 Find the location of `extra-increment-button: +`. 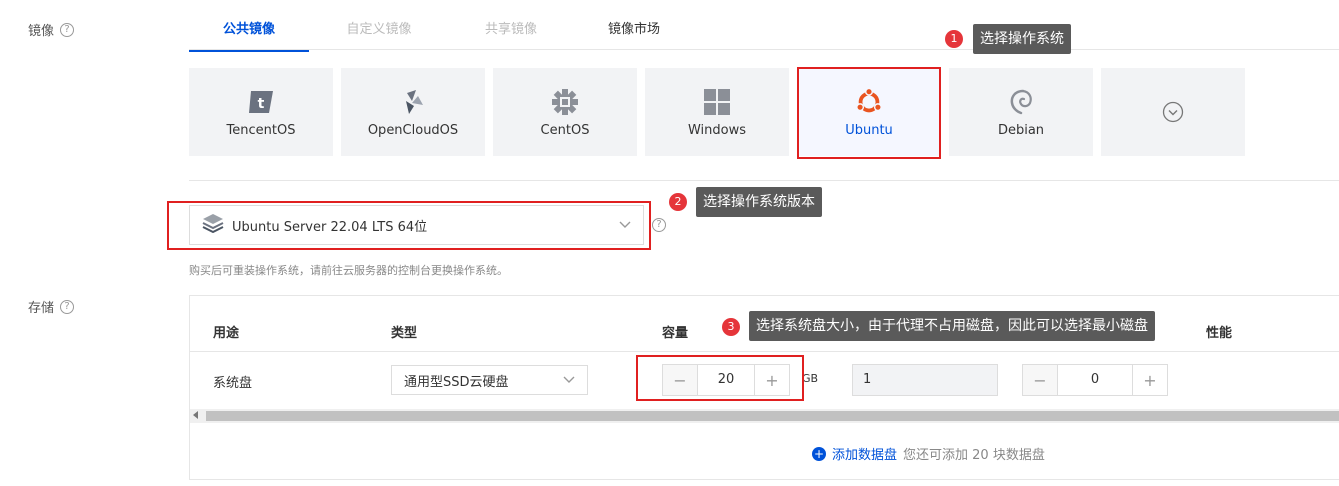

extra-increment-button: + is located at coordinates (1150, 380).